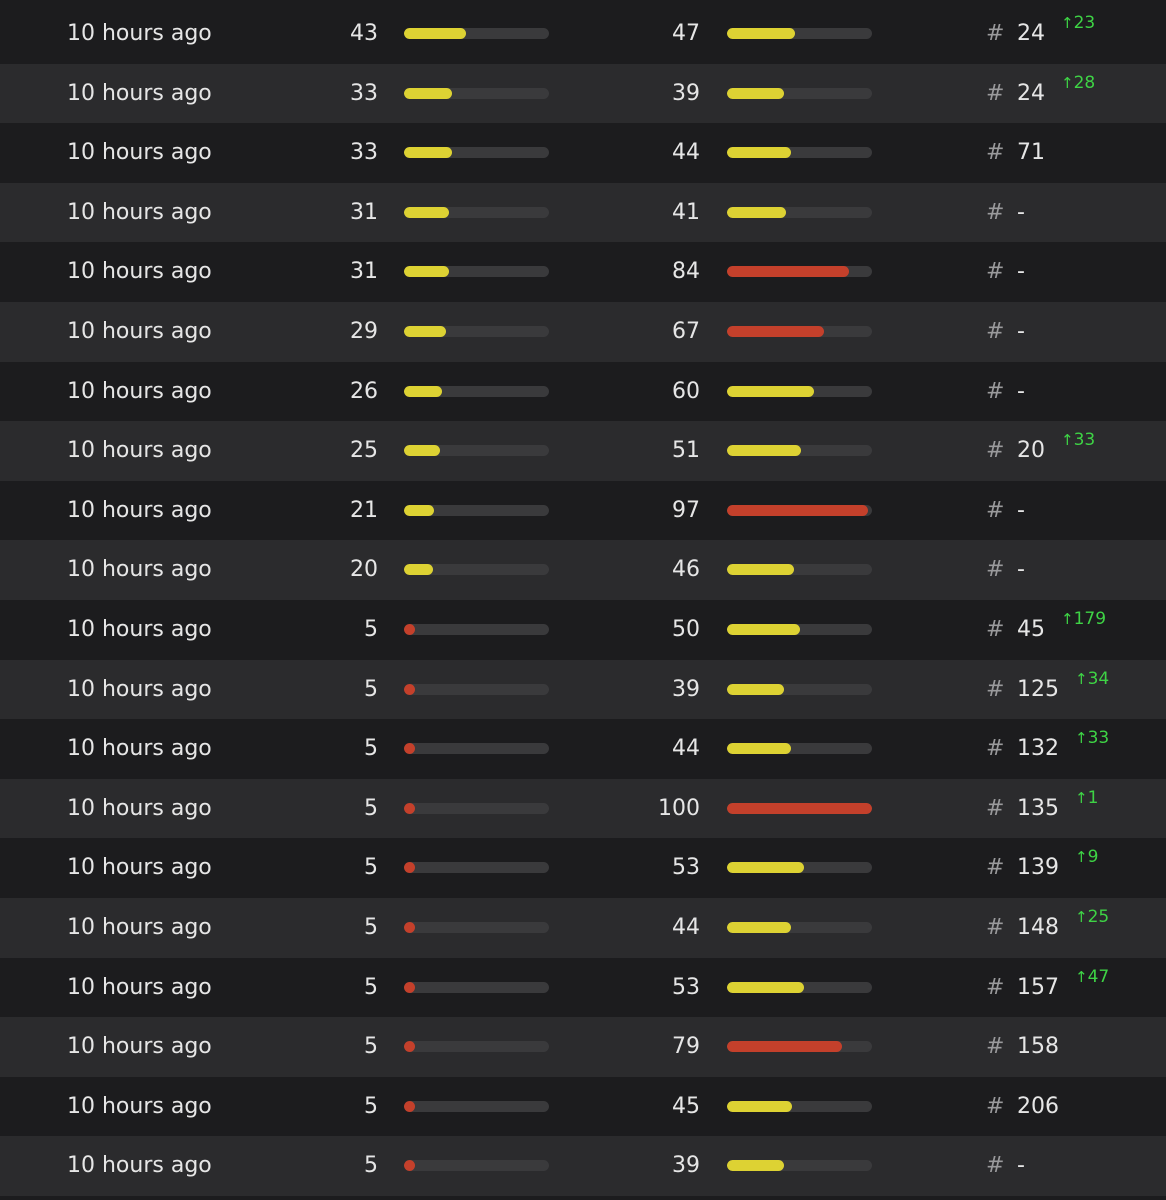  Describe the element at coordinates (583, 451) in the screenshot. I see `table-row: 10 hours ago 25 51 #20 ↑33` at that location.